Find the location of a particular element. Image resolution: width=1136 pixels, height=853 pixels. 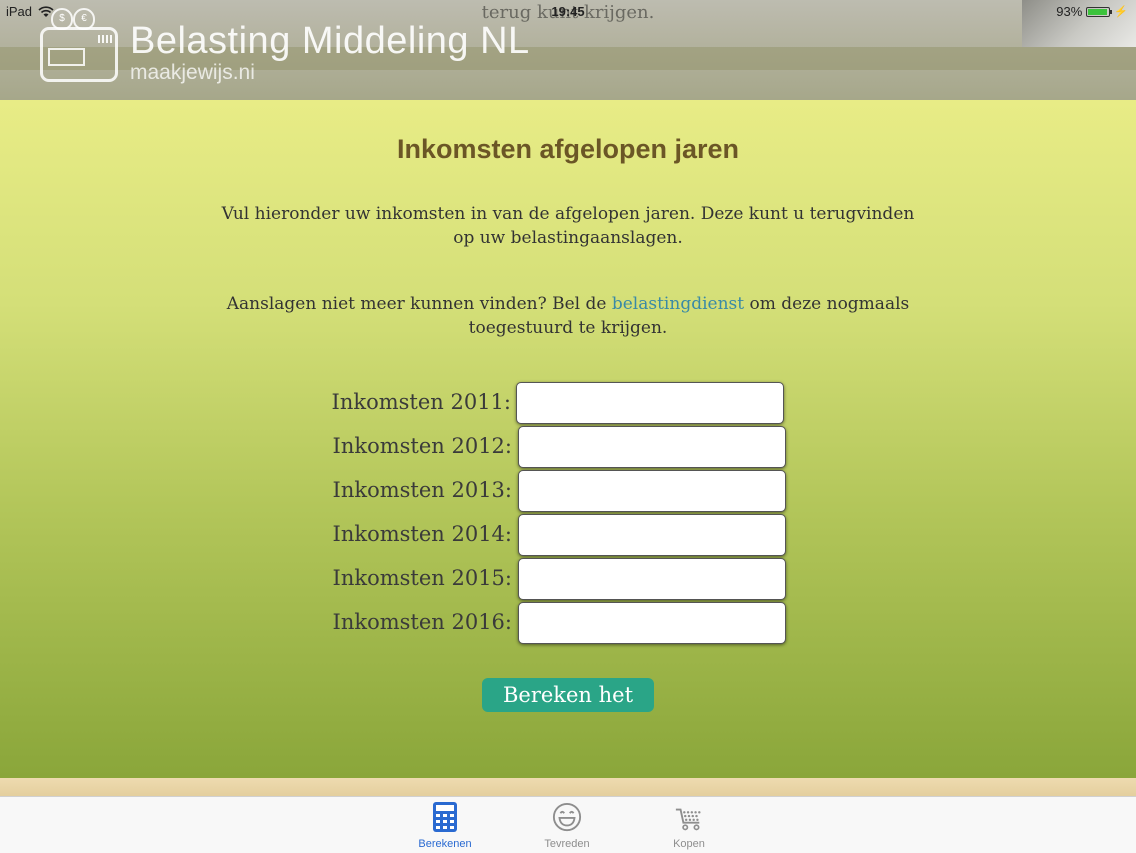

income-input-2016 is located at coordinates (652, 623).